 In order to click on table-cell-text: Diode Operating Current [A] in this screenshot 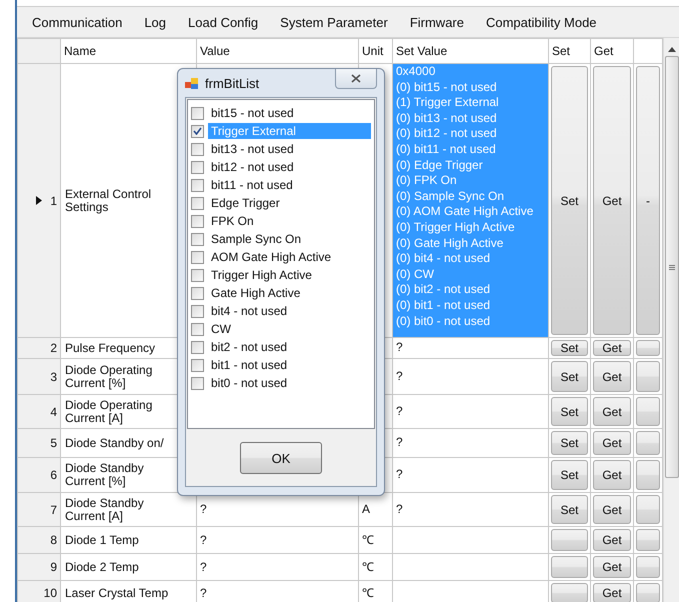, I will do `click(109, 411)`.